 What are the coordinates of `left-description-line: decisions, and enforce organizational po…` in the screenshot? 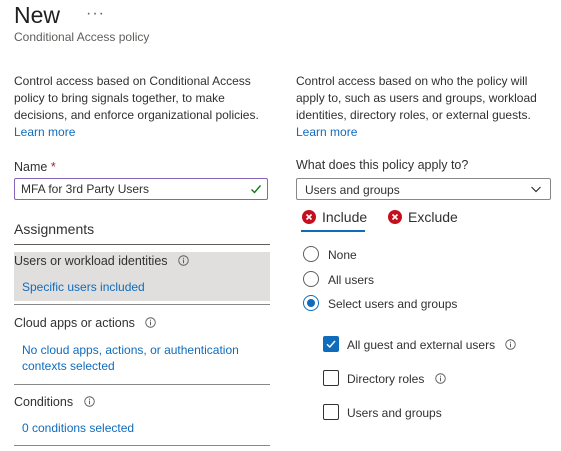 It's located at (136, 115).